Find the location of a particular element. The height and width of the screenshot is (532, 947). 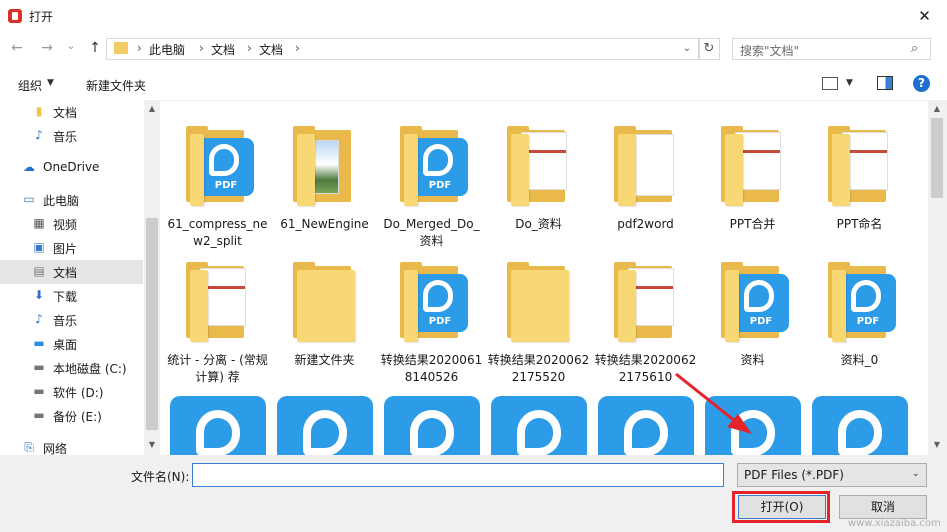

sidebar-item-13: ⎘ 网络 is located at coordinates (71, 446).